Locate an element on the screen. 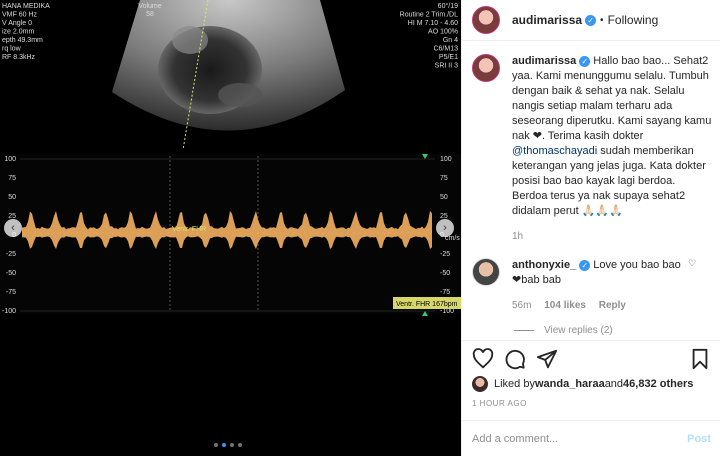 This screenshot has width=720, height=456. overlay-left-text: VMF 60 Hz is located at coordinates (20, 15).